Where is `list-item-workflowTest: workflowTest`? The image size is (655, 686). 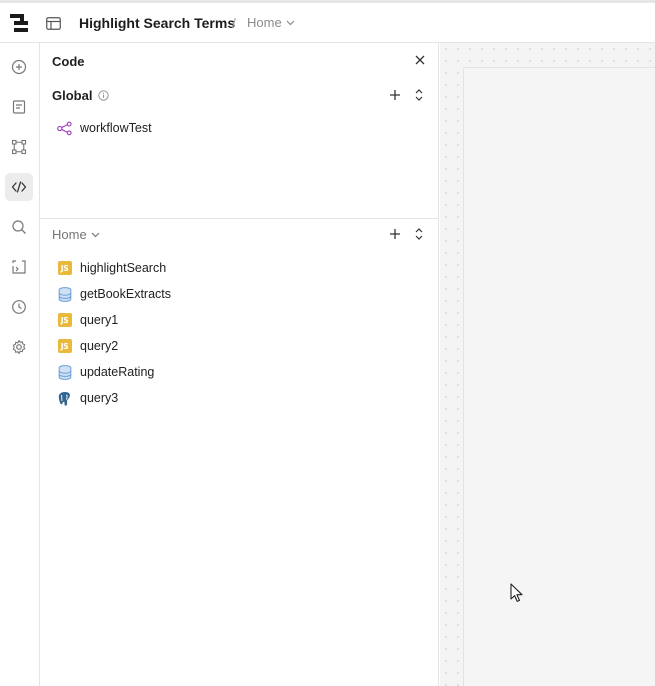 list-item-workflowTest: workflowTest is located at coordinates (104, 128).